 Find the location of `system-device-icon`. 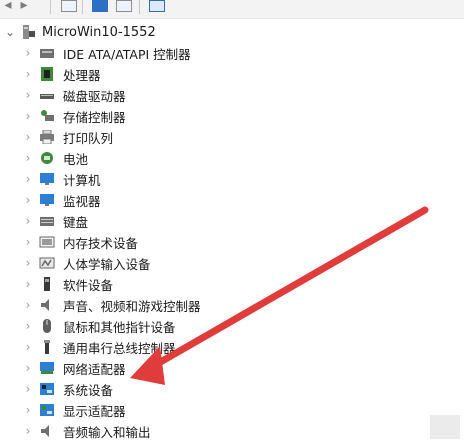

system-device-icon is located at coordinates (47, 389).